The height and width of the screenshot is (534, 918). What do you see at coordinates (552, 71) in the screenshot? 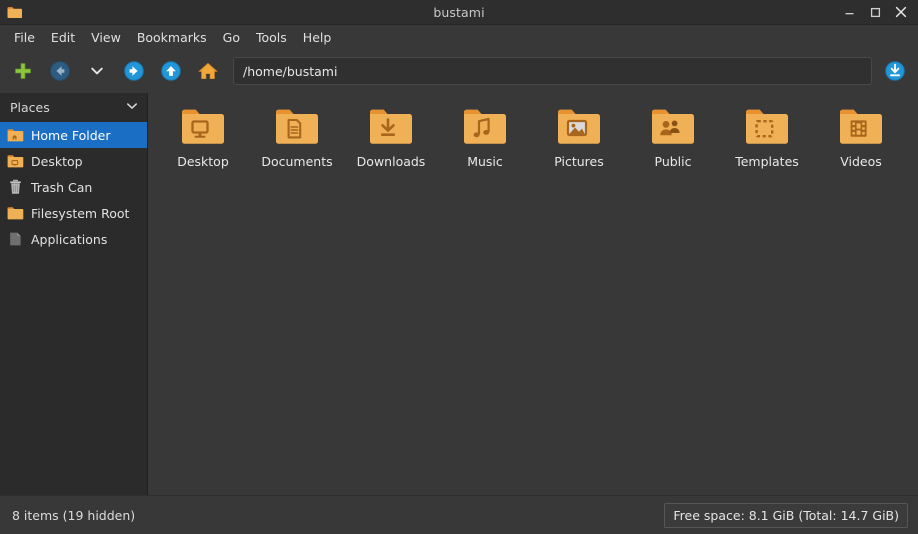
I see `path-input: /home/bustami` at bounding box center [552, 71].